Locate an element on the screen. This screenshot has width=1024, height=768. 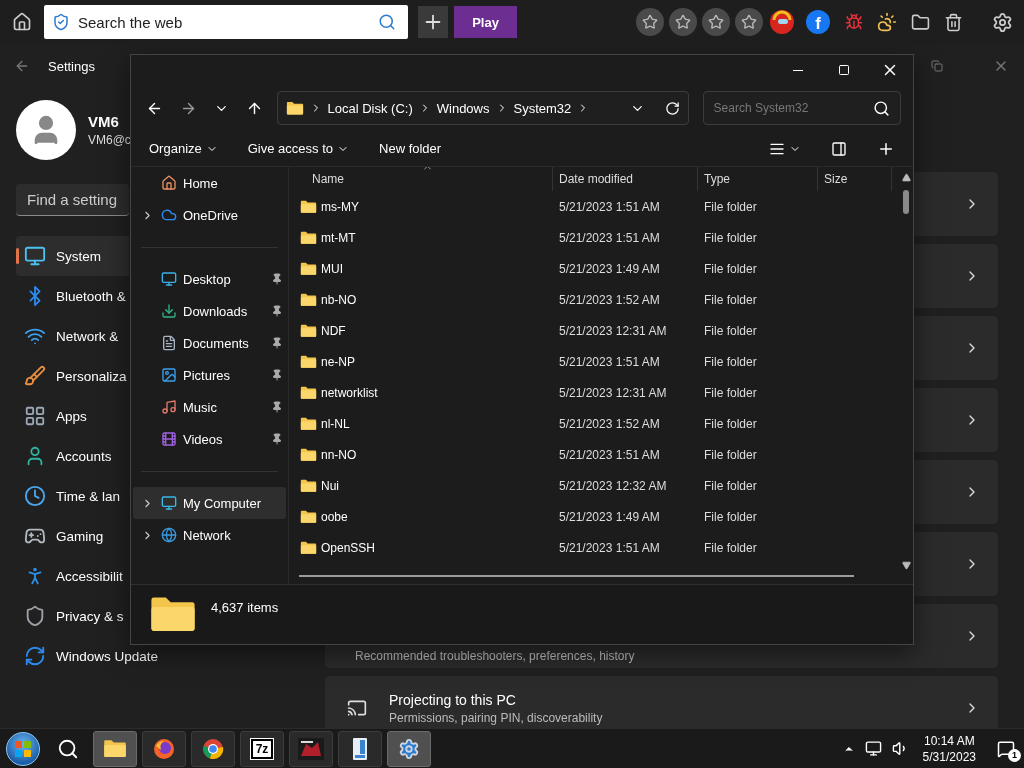
settings-search-field: Find a setting is located at coordinates (72, 200).